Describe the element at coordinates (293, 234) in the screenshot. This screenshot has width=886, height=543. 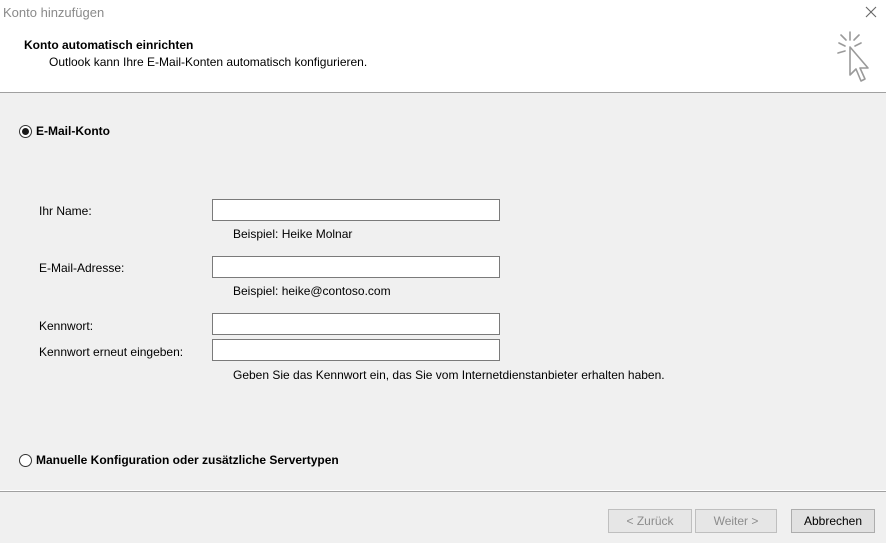
I see `name-hint: Beispiel: Heike Molnar` at that location.